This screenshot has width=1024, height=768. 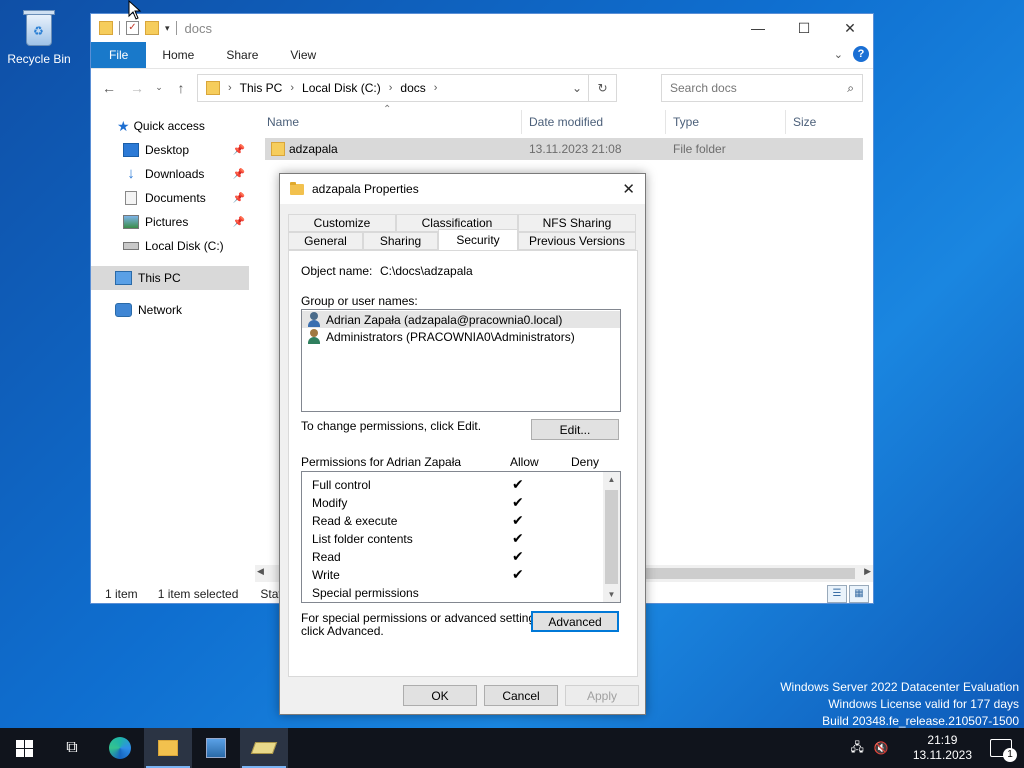 What do you see at coordinates (216, 748) in the screenshot?
I see `server-manager-taskbar-button` at bounding box center [216, 748].